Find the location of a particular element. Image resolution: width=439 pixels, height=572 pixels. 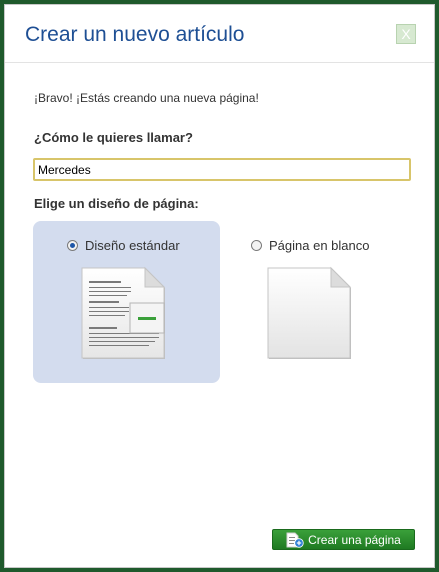

intro-text: ¡Bravo! ¡Estás creando una nueva página! is located at coordinates (146, 98).